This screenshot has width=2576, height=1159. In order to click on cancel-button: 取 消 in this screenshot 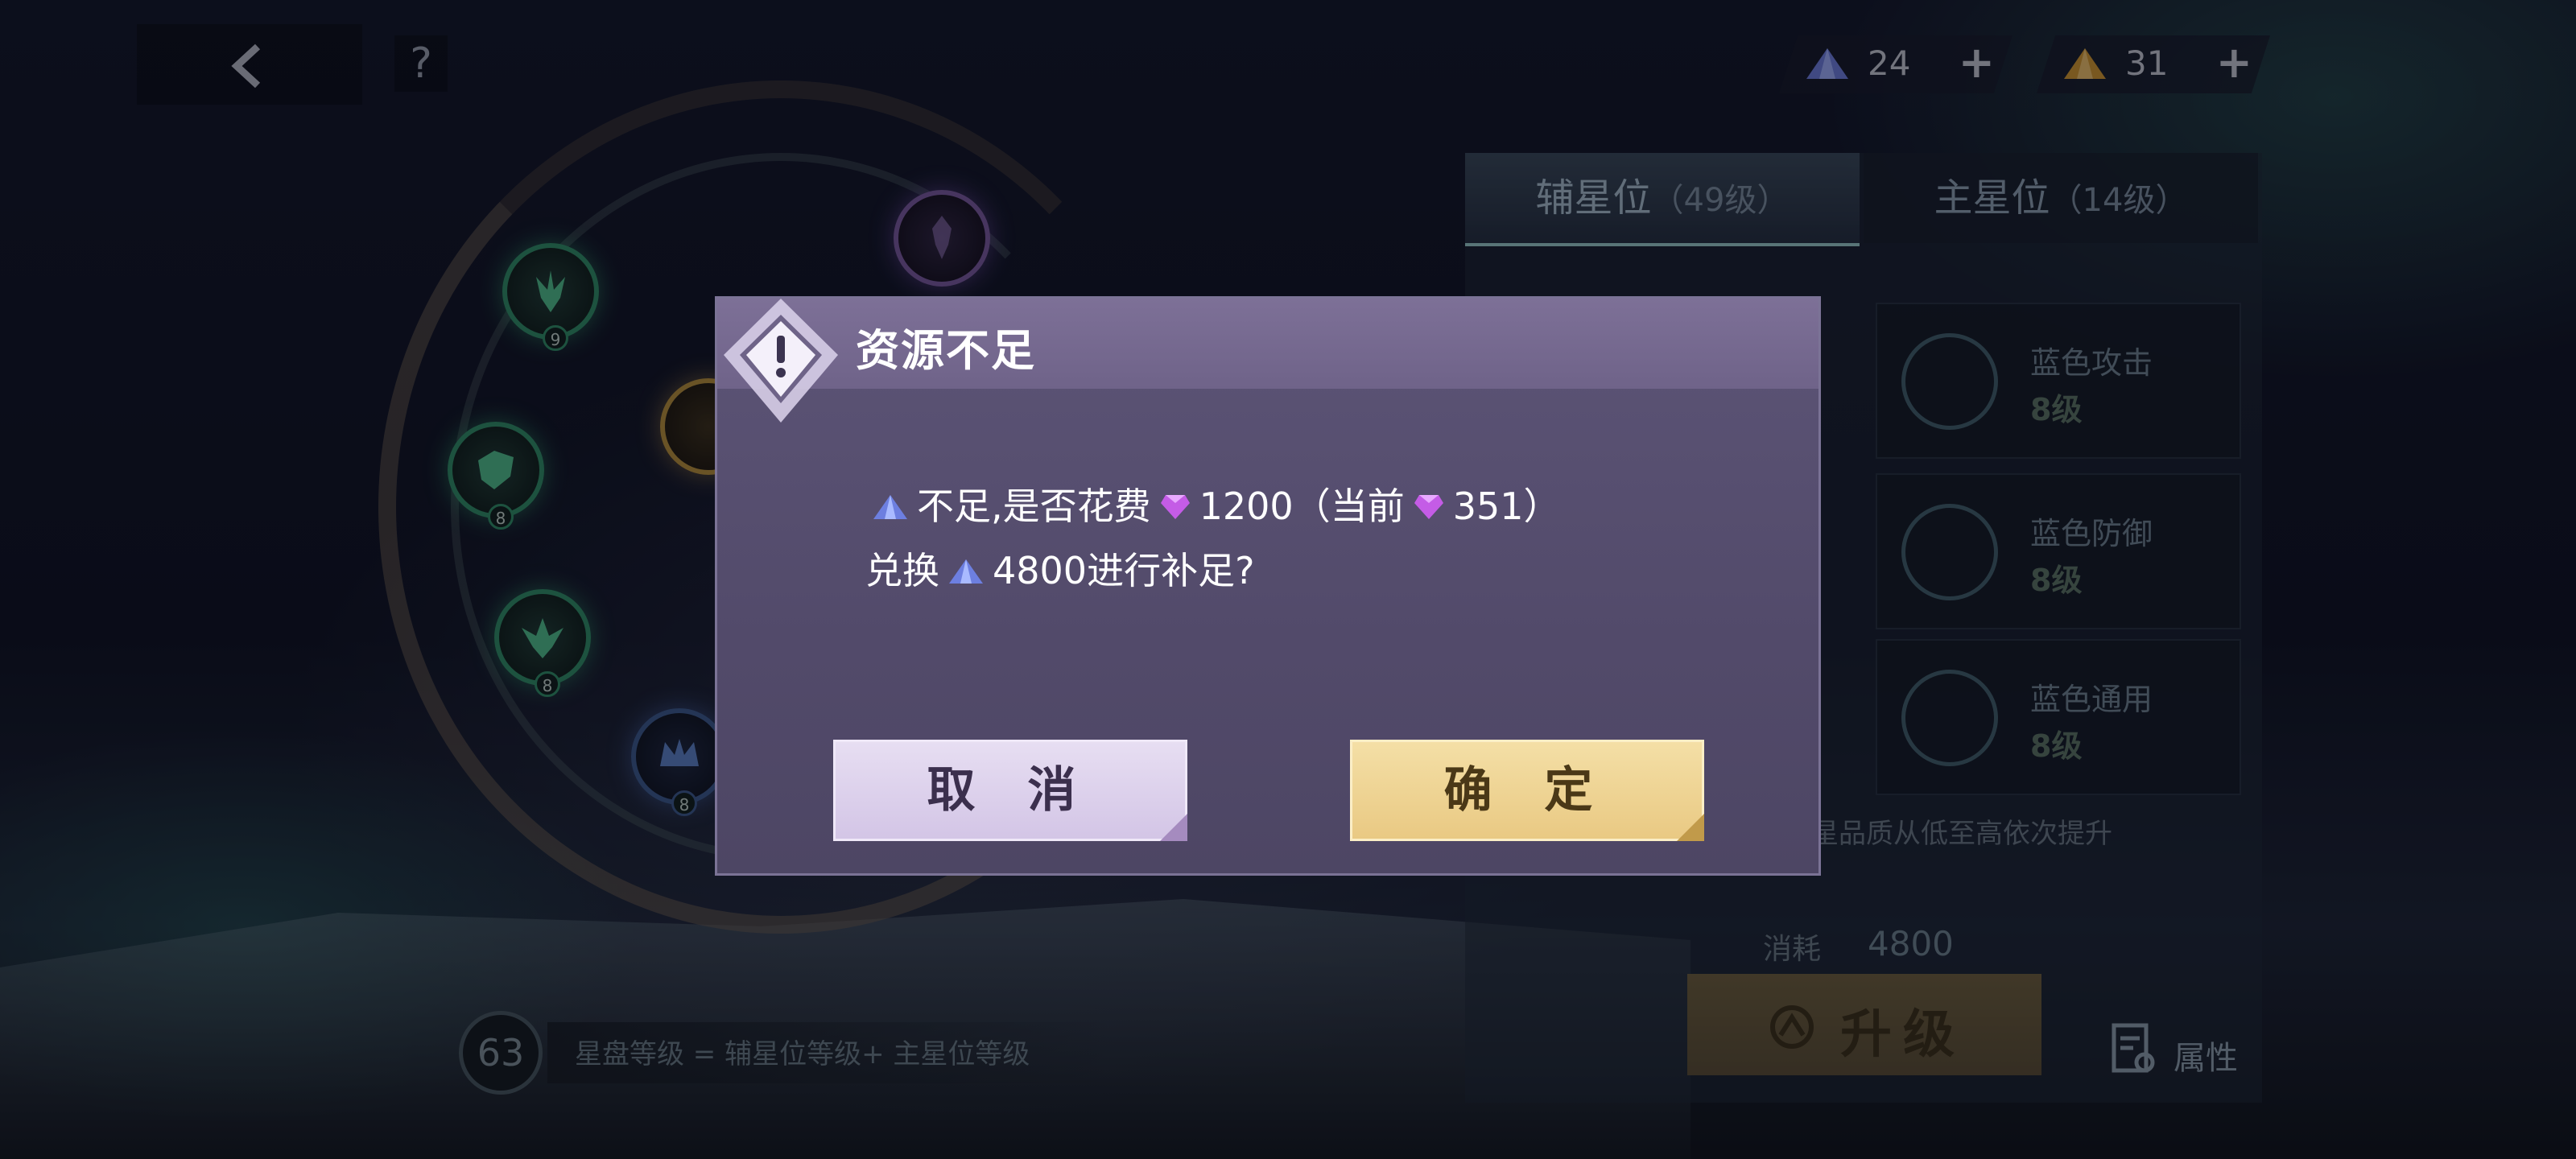, I will do `click(1010, 790)`.